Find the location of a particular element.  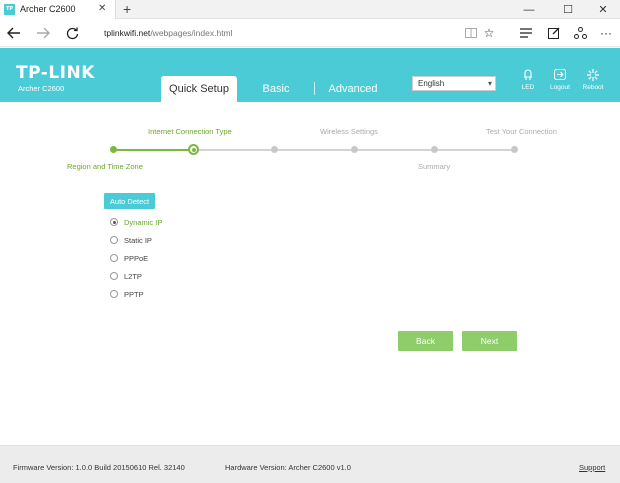

step-dot-wireless is located at coordinates (354, 149).